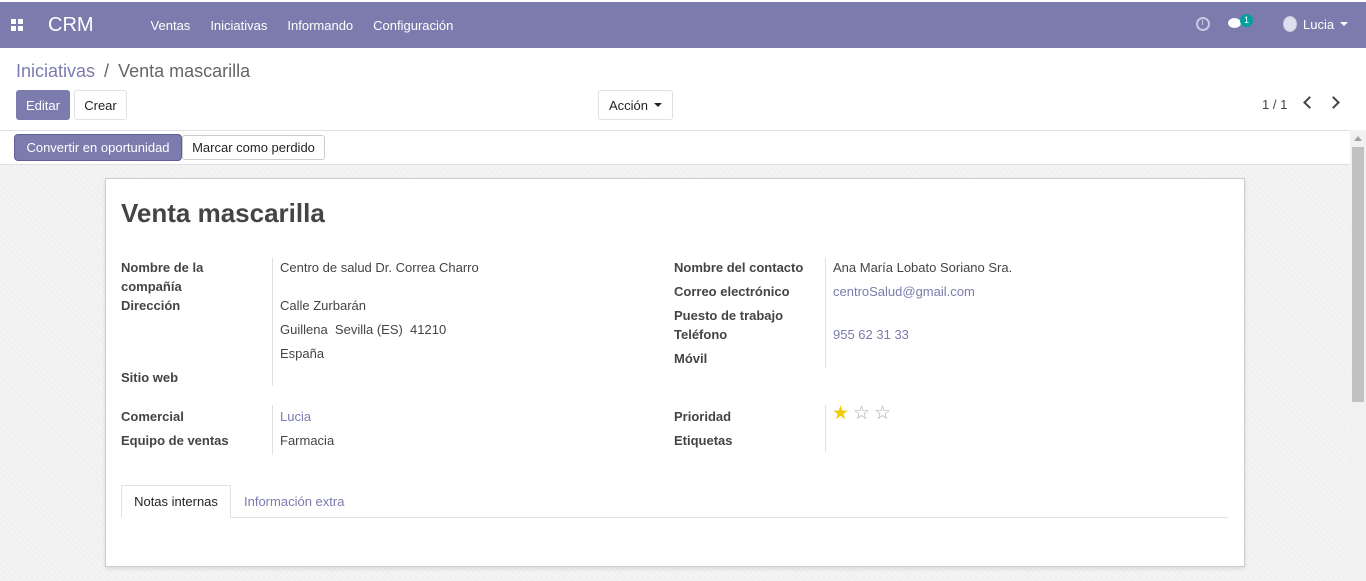 Image resolution: width=1366 pixels, height=581 pixels. What do you see at coordinates (323, 305) in the screenshot?
I see `street-value: Calle Zurbarán` at bounding box center [323, 305].